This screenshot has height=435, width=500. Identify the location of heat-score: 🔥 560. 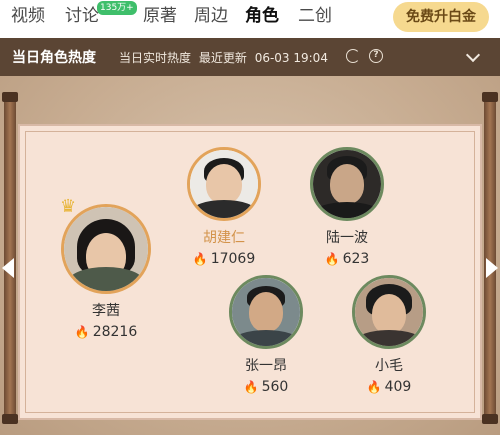
(266, 387).